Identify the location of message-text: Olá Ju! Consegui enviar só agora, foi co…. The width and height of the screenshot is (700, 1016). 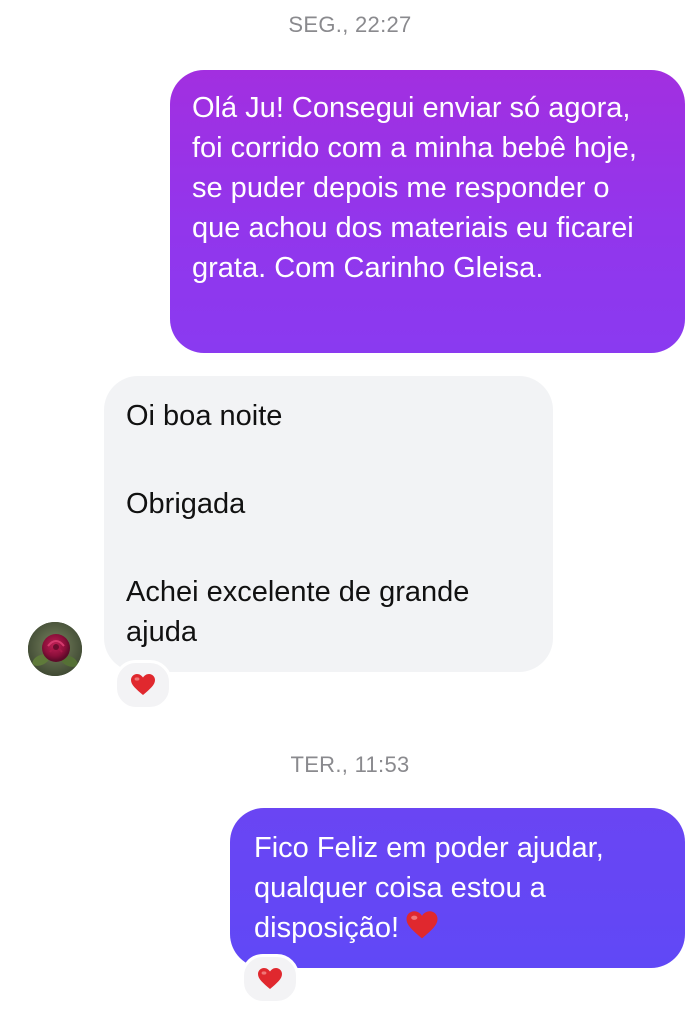
(414, 188).